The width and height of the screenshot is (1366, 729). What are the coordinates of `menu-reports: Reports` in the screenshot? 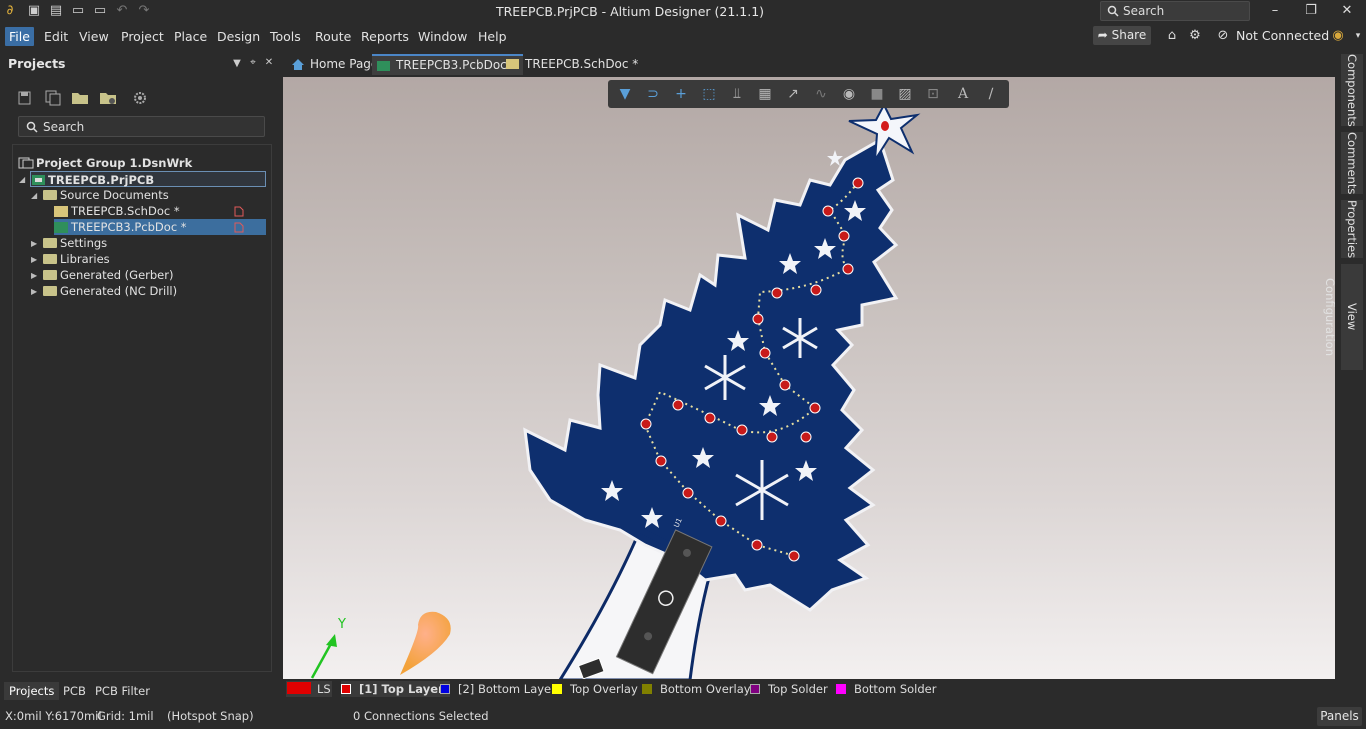 It's located at (385, 36).